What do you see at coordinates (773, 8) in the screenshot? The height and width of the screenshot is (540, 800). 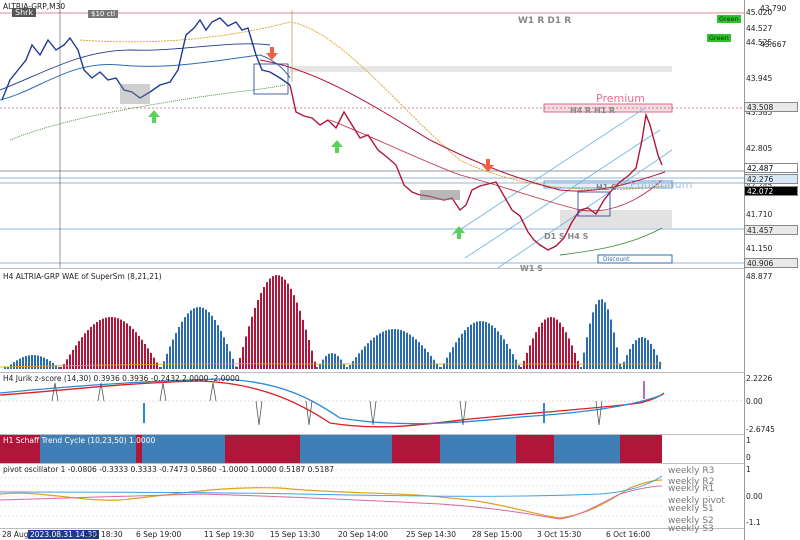 I see `top-right-value: 43.790` at bounding box center [773, 8].